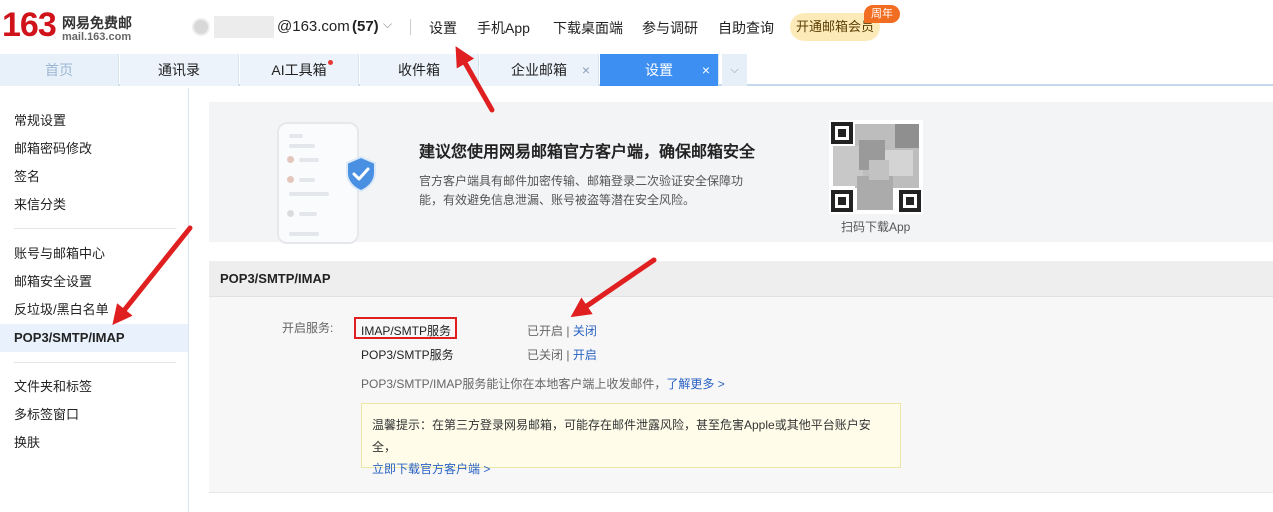 This screenshot has height=512, width=1273. What do you see at coordinates (94, 415) in the screenshot?
I see `sidebar-item-multi-tab: 多标签窗口` at bounding box center [94, 415].